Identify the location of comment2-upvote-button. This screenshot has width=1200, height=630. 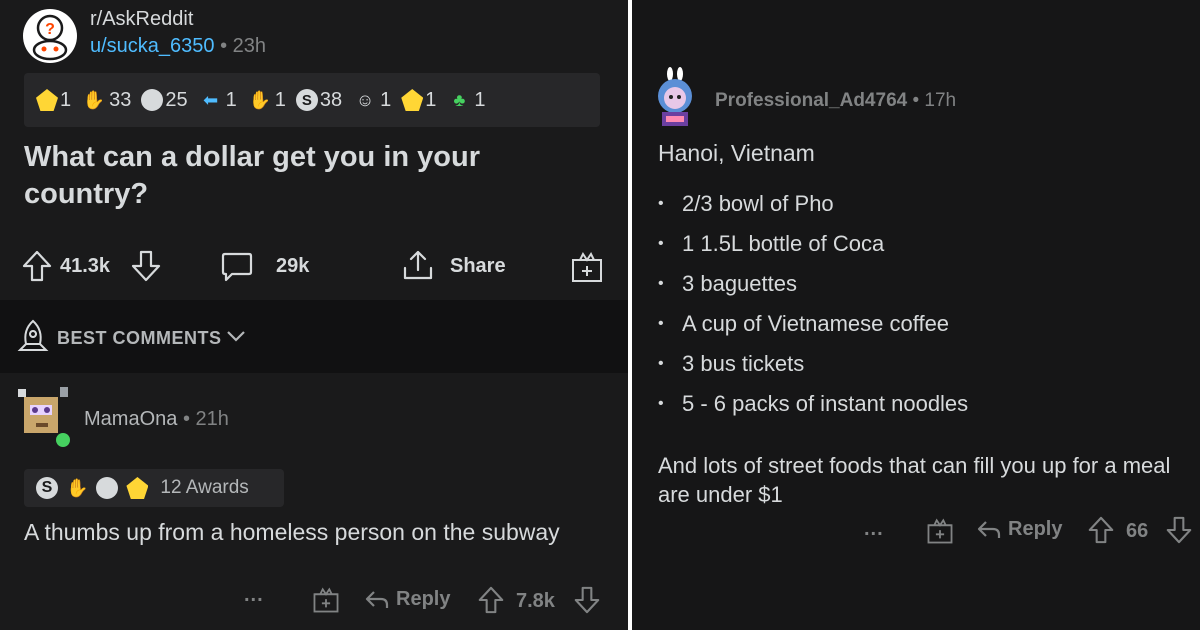
(1101, 532).